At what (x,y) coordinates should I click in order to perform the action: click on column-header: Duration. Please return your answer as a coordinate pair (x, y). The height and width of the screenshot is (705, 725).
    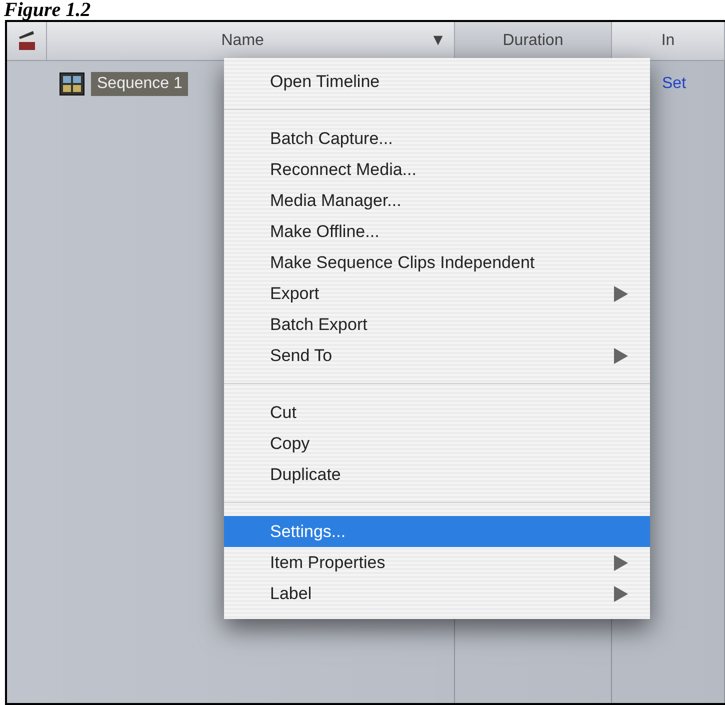
    Looking at the image, I should click on (533, 41).